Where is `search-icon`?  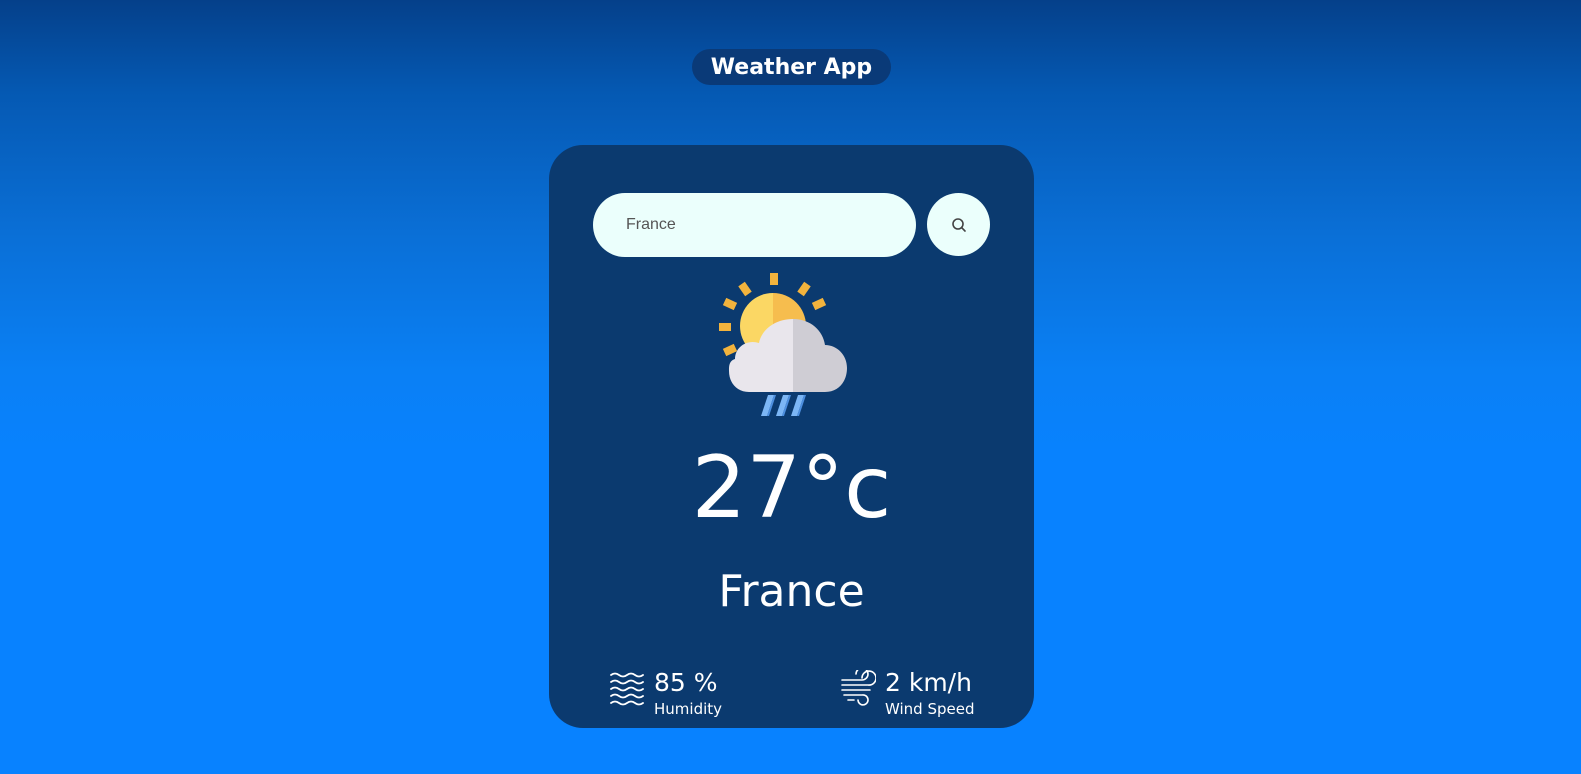 search-icon is located at coordinates (958, 224).